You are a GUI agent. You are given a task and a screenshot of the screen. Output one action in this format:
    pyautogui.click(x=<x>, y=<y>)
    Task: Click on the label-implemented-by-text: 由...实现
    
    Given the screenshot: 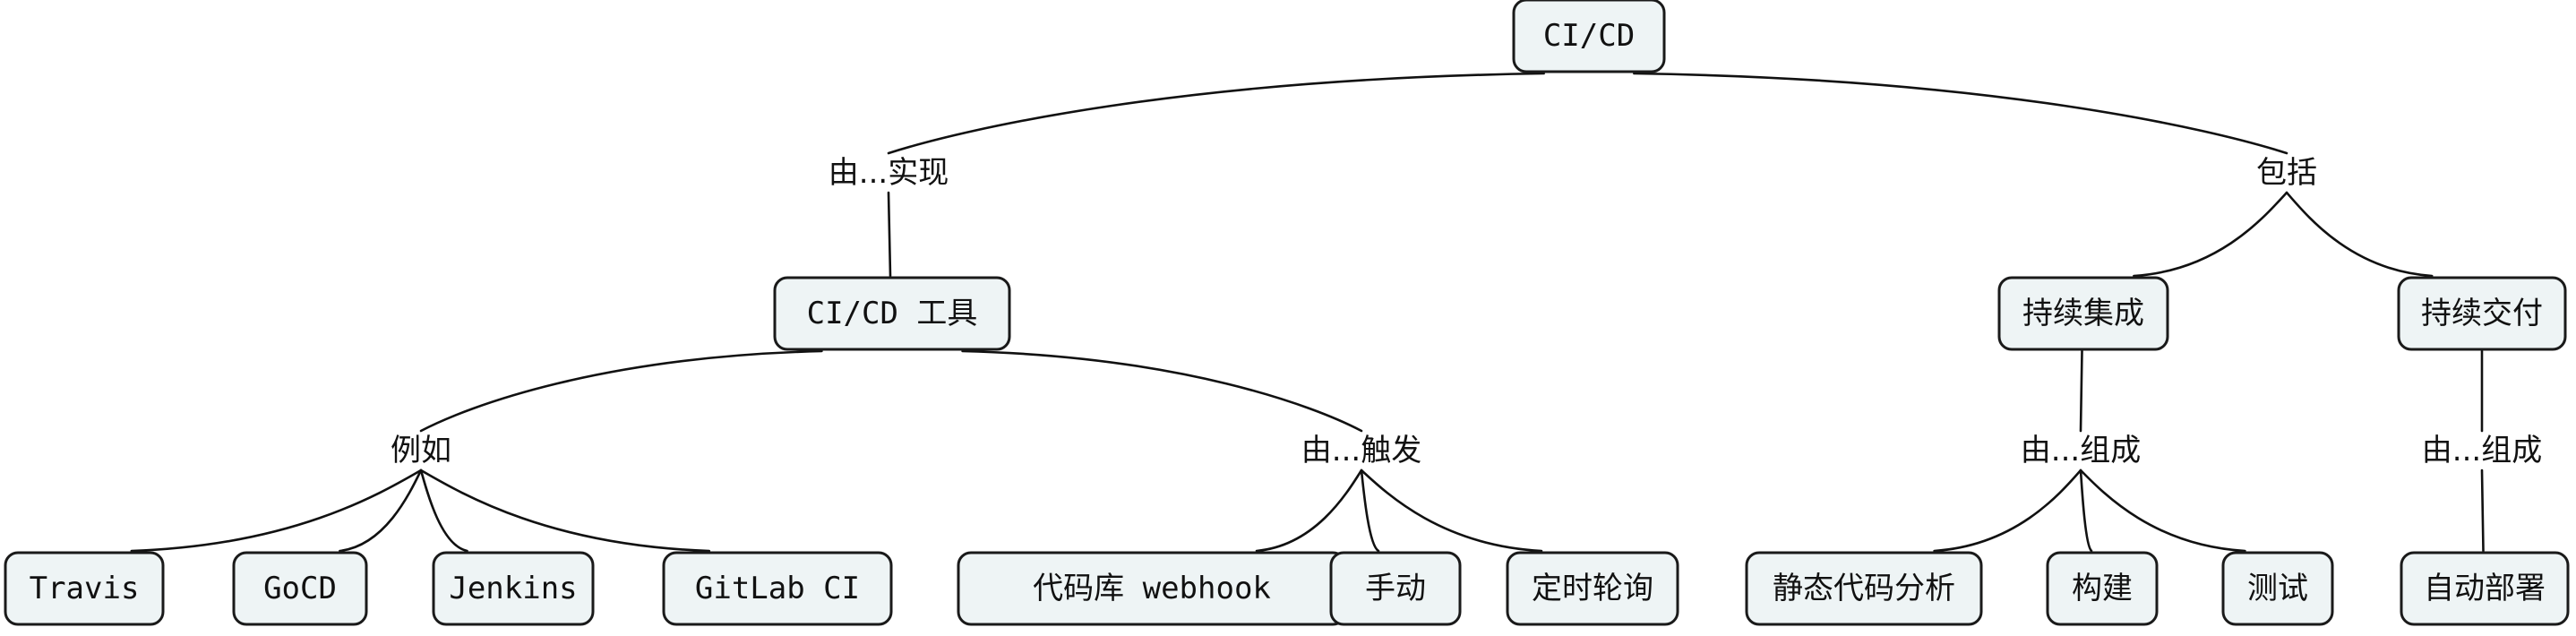 What is the action you would take?
    pyautogui.click(x=889, y=173)
    